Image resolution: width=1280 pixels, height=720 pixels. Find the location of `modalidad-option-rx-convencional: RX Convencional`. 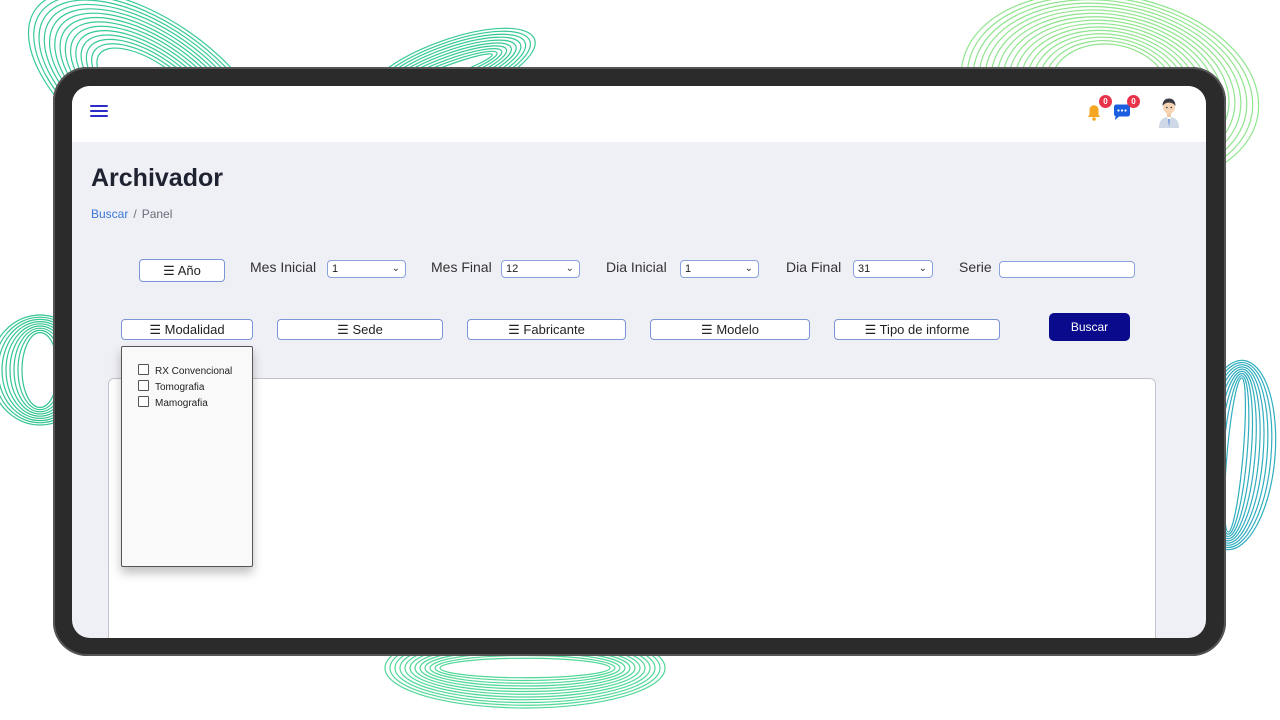

modalidad-option-rx-convencional: RX Convencional is located at coordinates (187, 371).